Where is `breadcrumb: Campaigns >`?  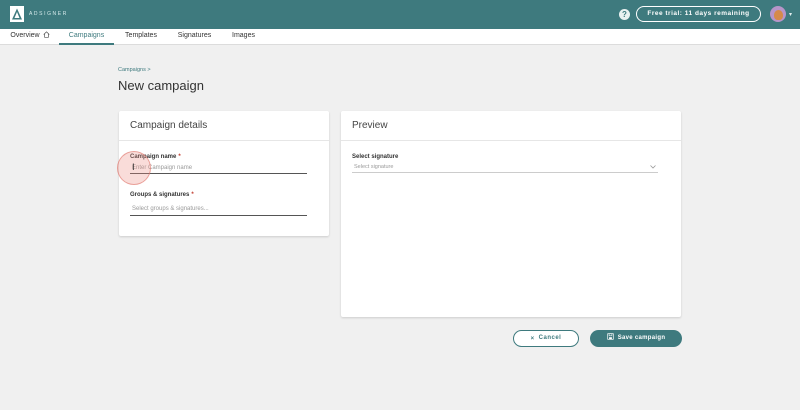 breadcrumb: Campaigns > is located at coordinates (134, 70).